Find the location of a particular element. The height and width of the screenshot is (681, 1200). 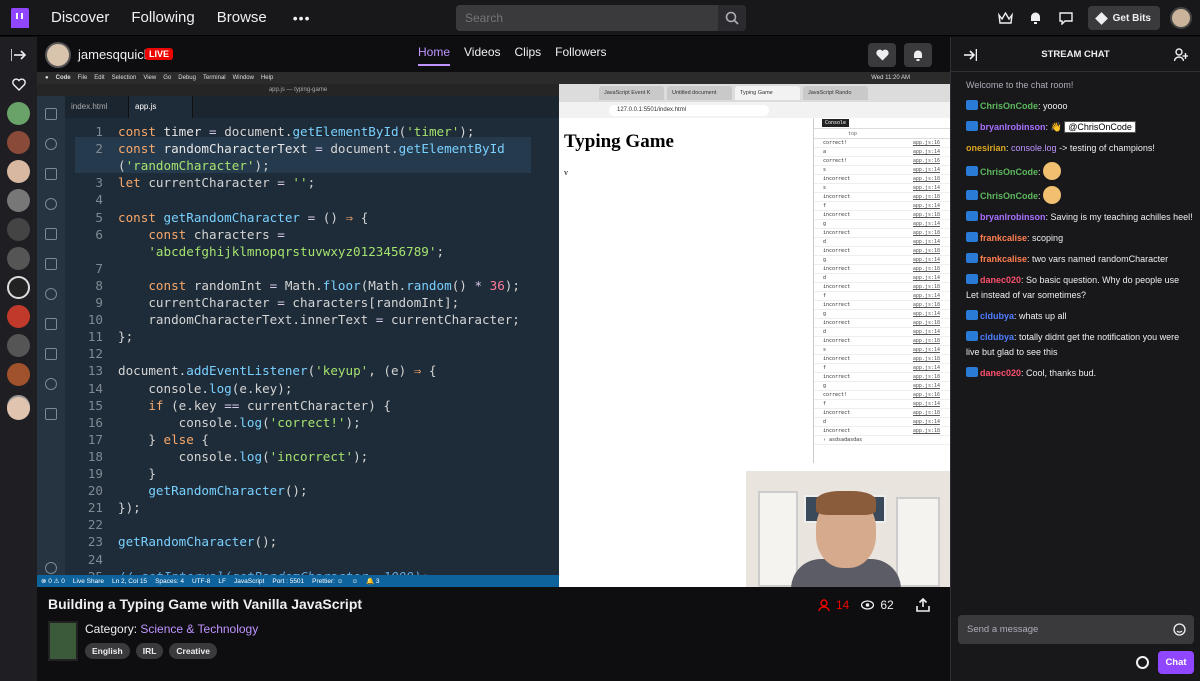

collapse-chat-icon is located at coordinates (970, 55).